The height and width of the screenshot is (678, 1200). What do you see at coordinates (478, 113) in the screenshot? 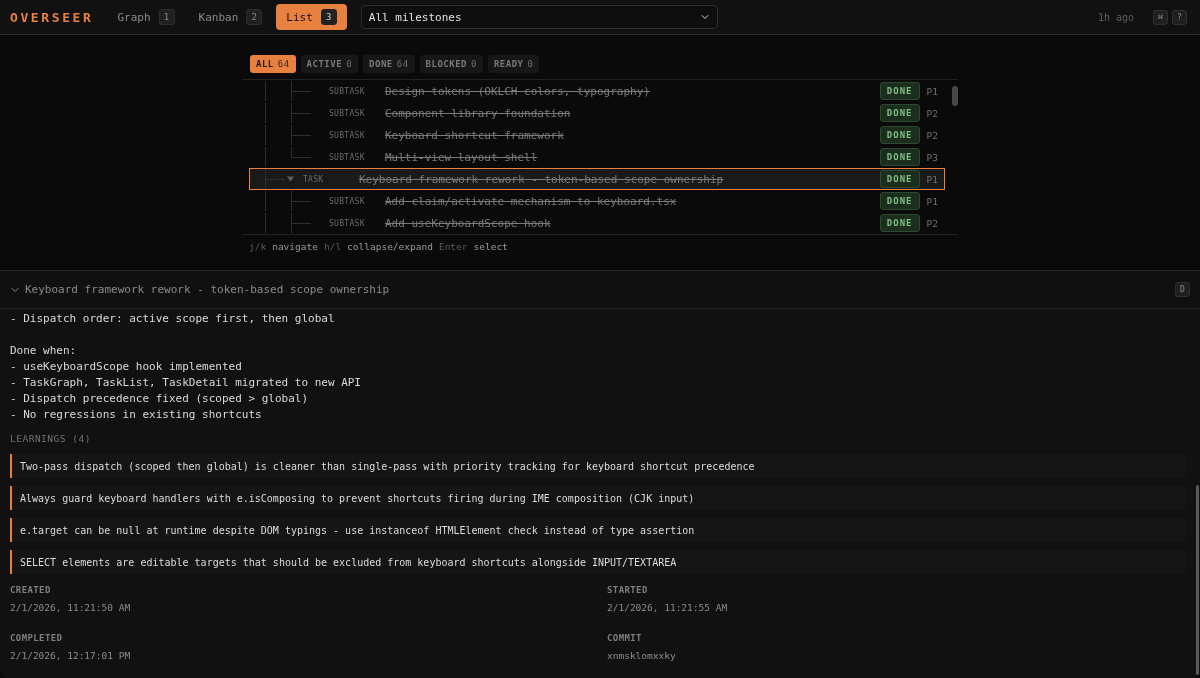
I see `task-title: Component library foundation` at bounding box center [478, 113].